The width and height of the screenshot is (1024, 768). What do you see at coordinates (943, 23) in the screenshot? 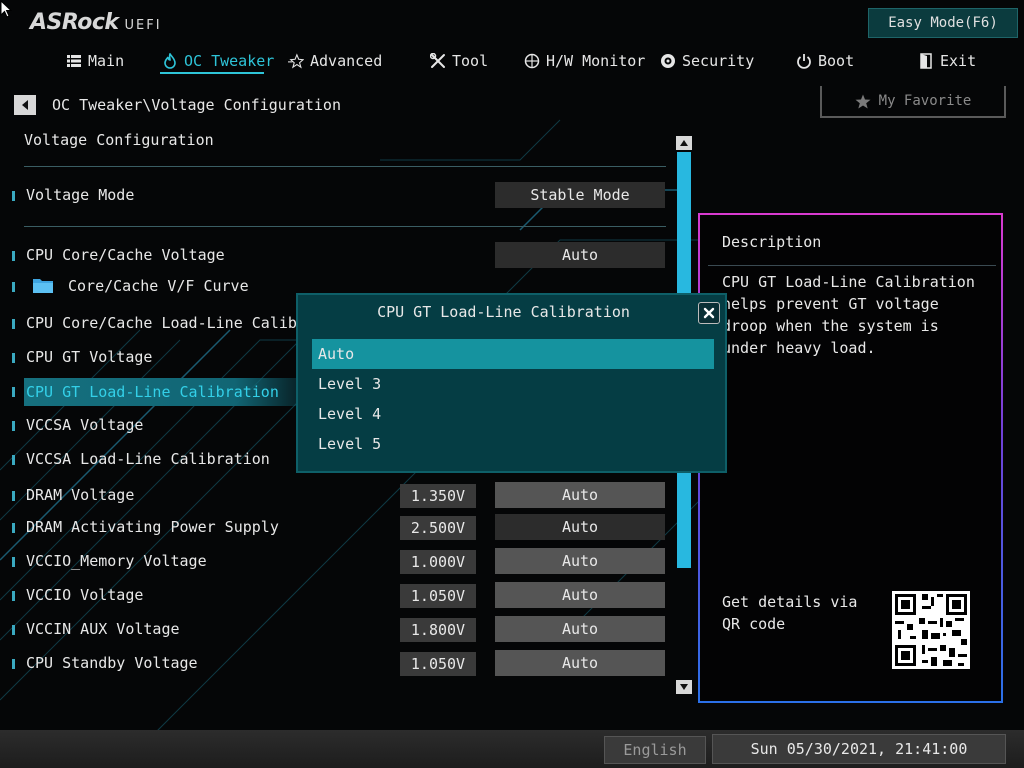
I see `easy-mode-button: Easy Mode(F6)` at bounding box center [943, 23].